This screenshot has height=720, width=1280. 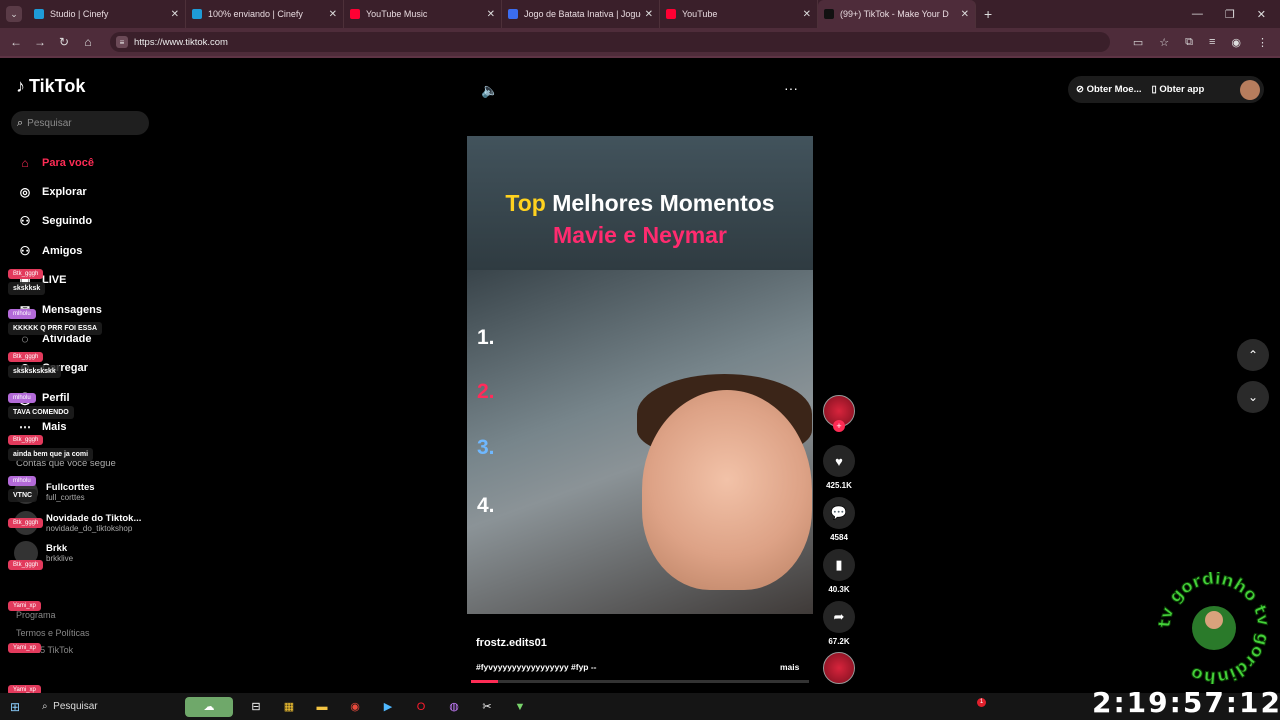 I want to click on sidebar-item-seguindo: ⚇ Seguindo, so click(x=59, y=221).